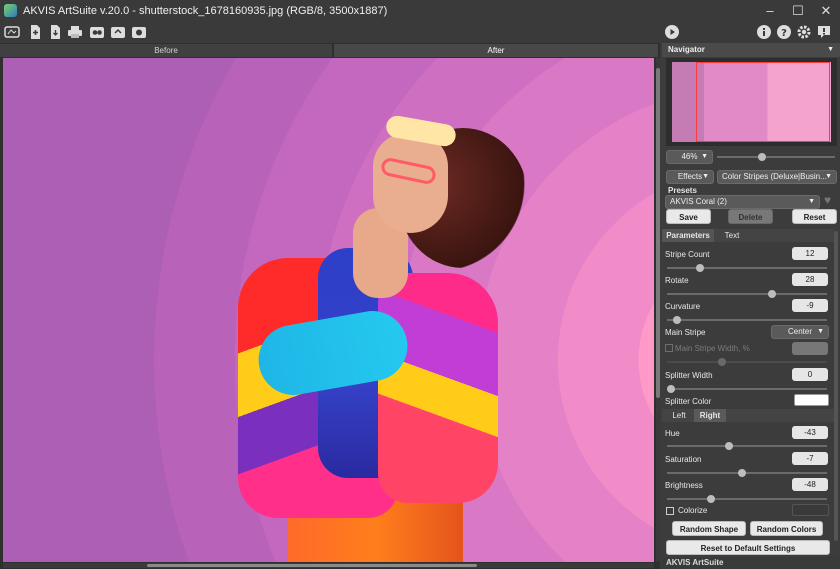 The image size is (840, 569). What do you see at coordinates (747, 473) in the screenshot?
I see `saturation-slider` at bounding box center [747, 473].